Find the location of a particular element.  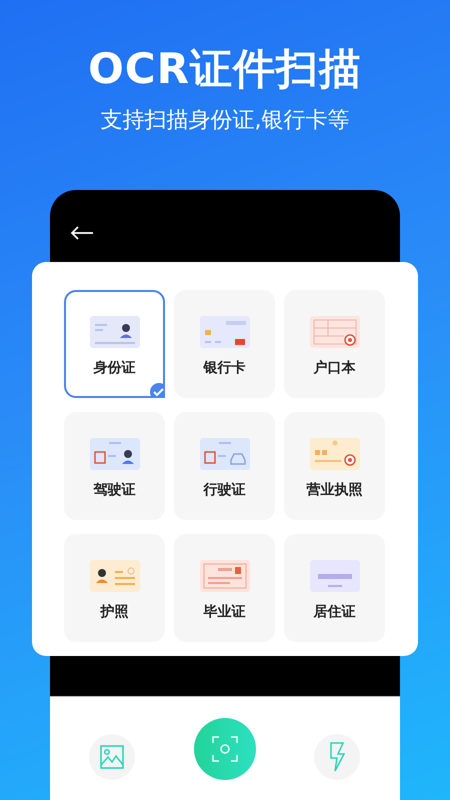

document-type-tile: 行驶证 is located at coordinates (224, 466).